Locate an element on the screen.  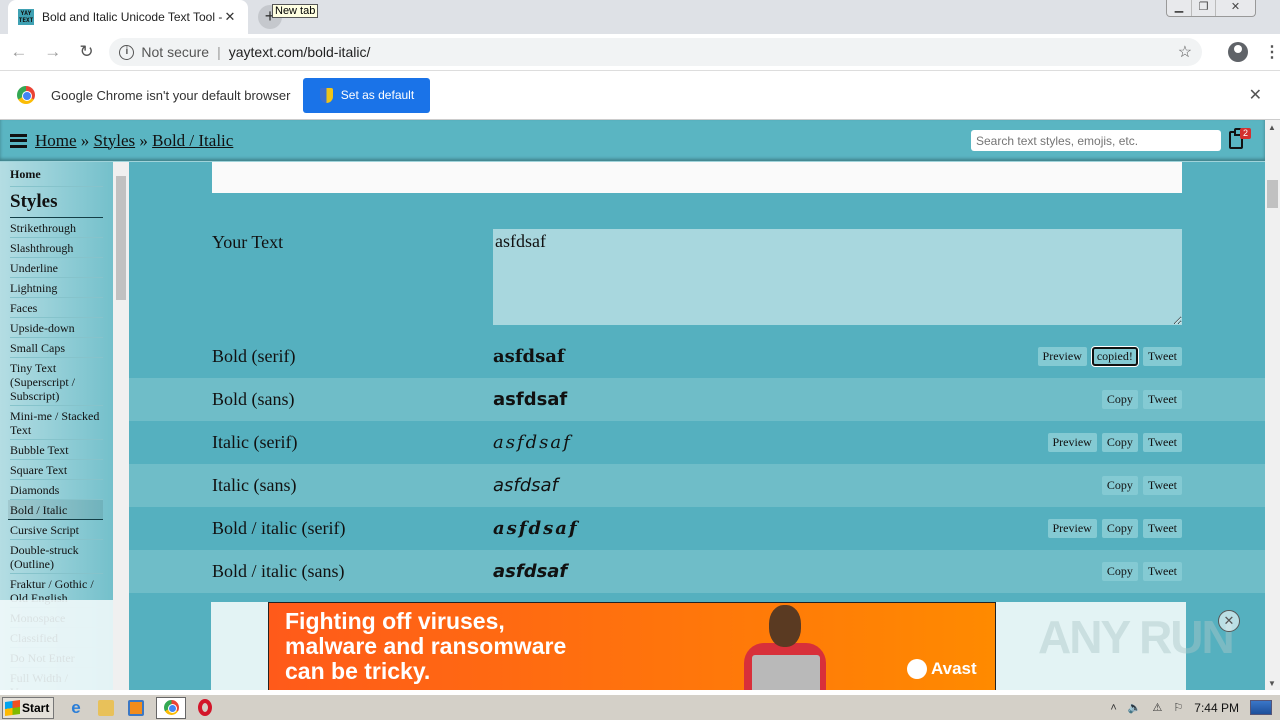
taskbar-chrome-button is located at coordinates (171, 707).